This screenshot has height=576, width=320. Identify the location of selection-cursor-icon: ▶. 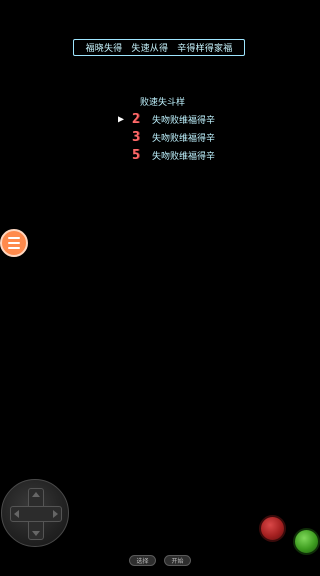
(121, 119).